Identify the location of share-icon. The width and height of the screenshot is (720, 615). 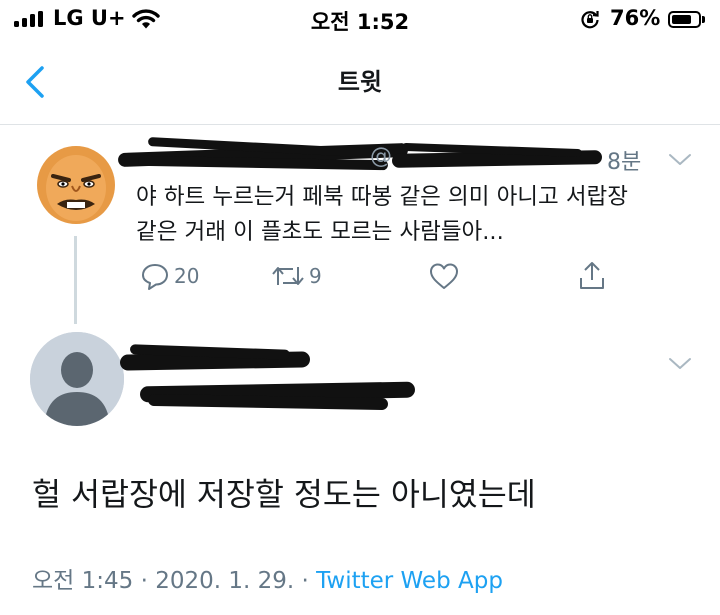
(592, 275).